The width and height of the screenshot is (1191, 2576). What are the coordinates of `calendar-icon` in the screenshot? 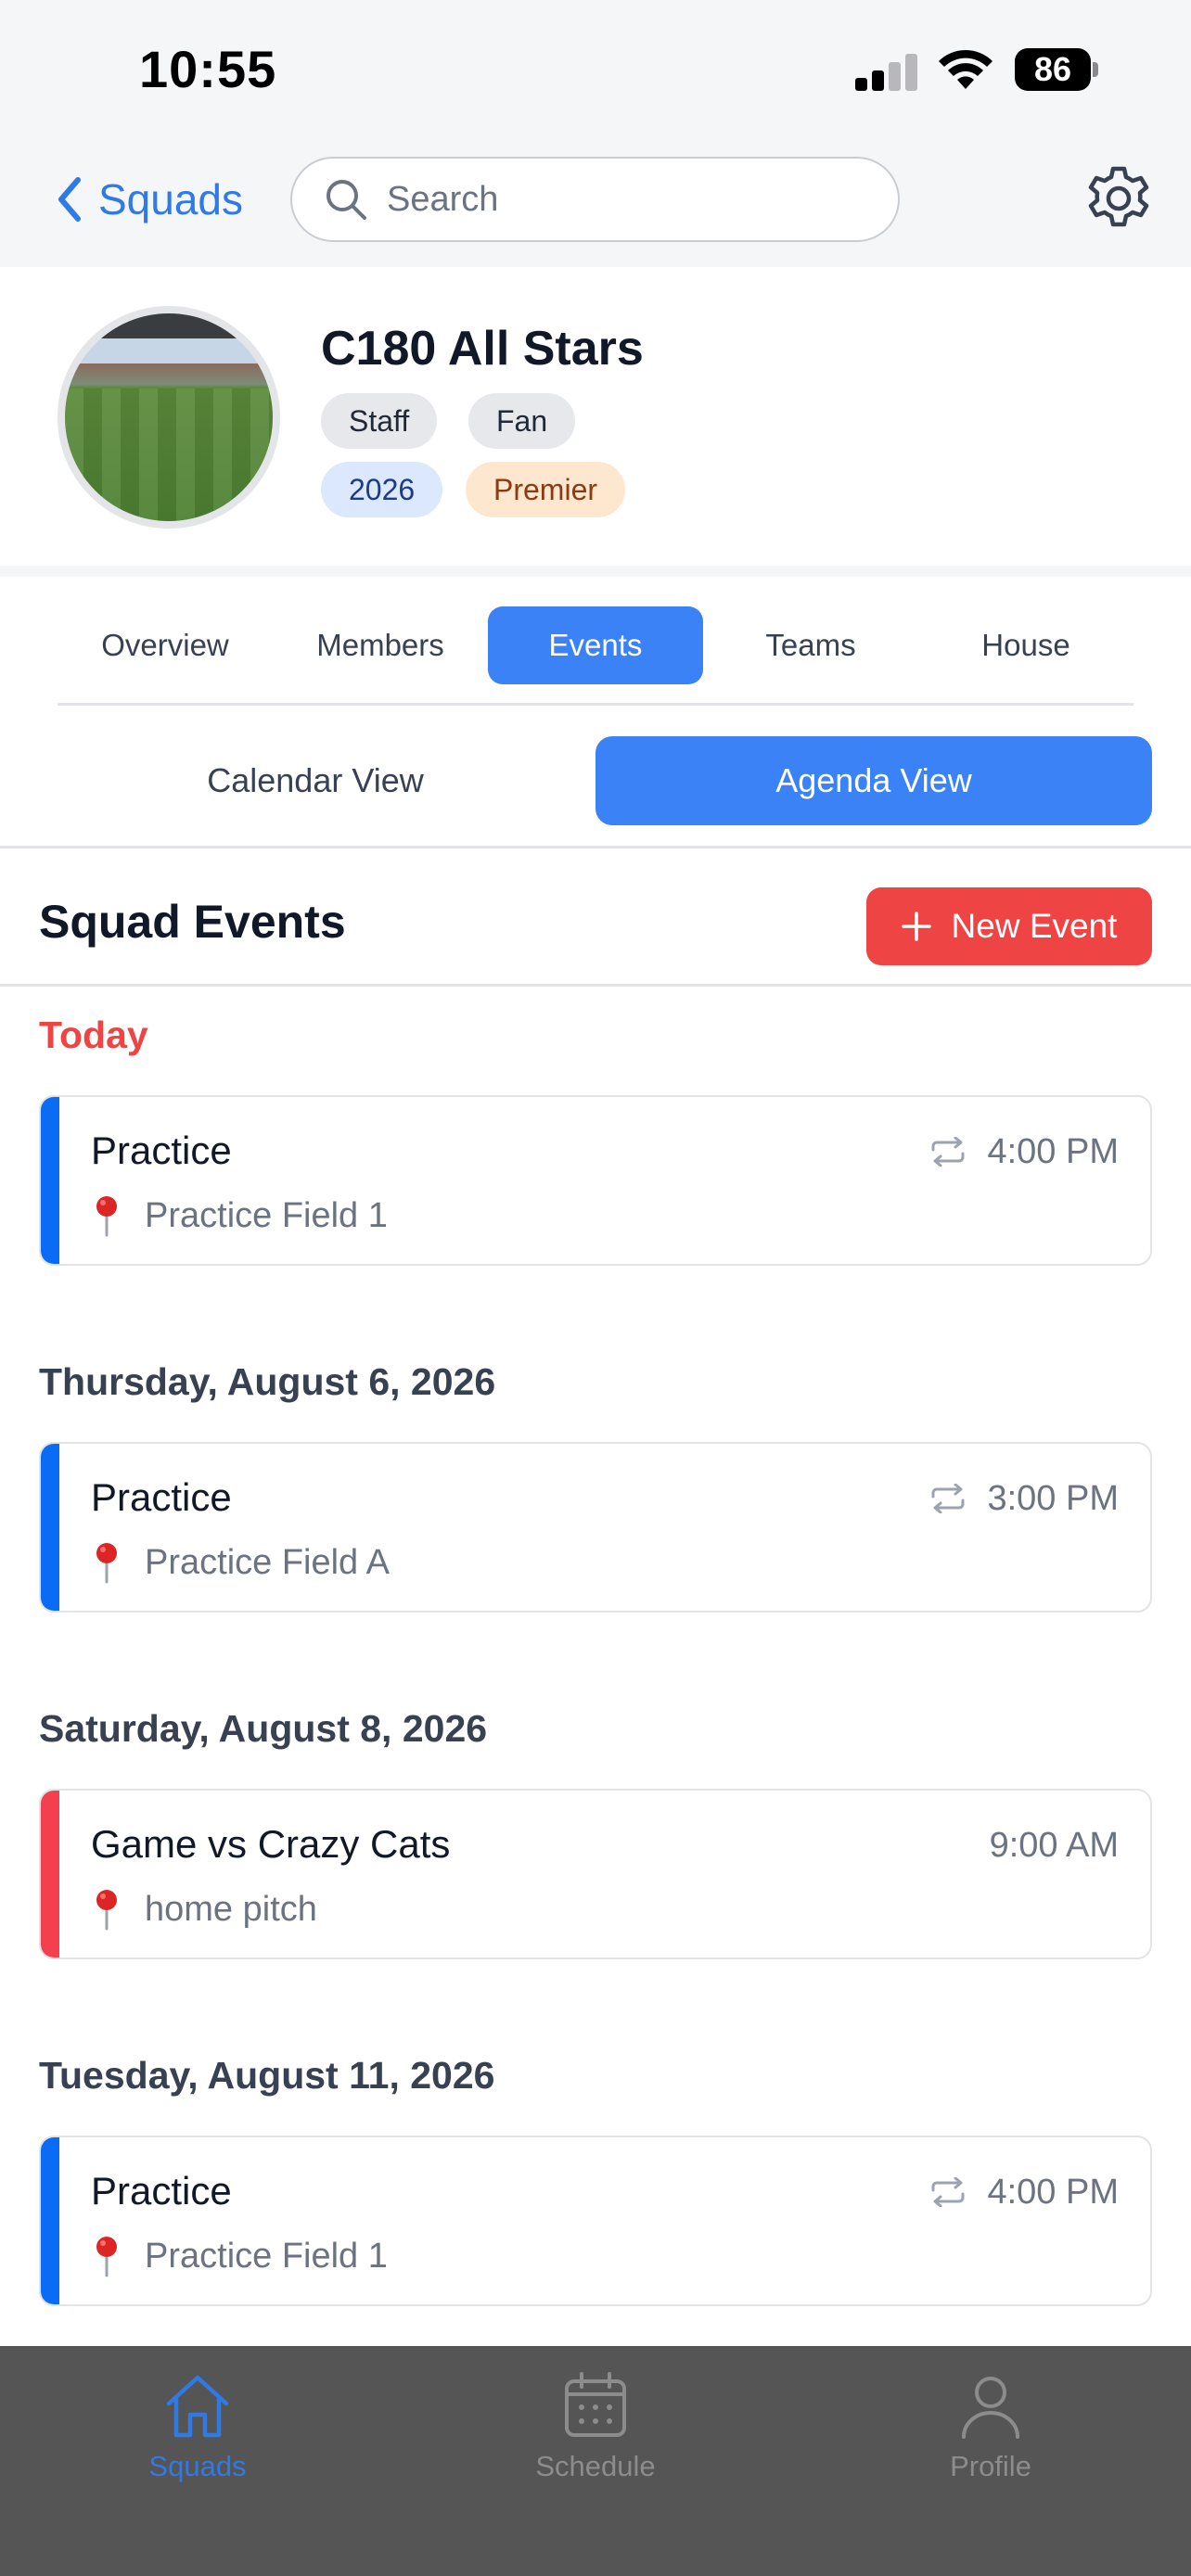 It's located at (595, 2405).